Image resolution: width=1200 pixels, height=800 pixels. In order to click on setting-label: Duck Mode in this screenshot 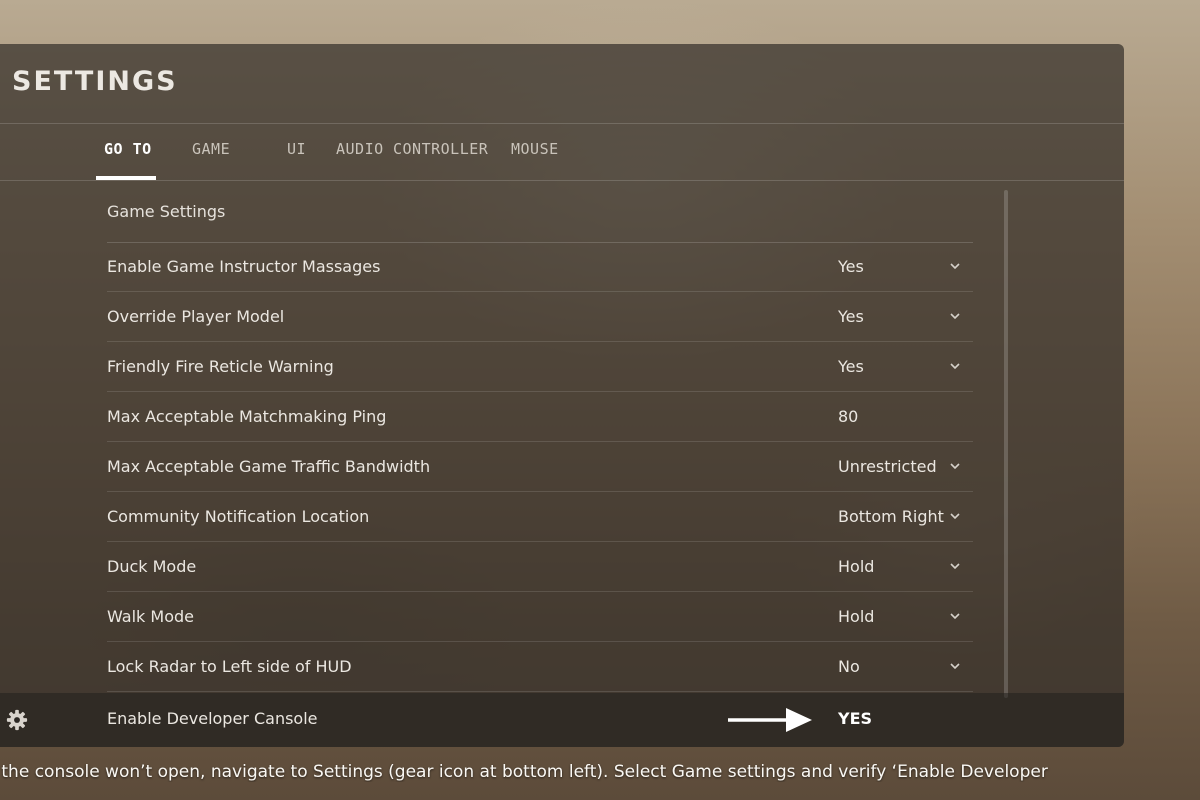, I will do `click(152, 566)`.